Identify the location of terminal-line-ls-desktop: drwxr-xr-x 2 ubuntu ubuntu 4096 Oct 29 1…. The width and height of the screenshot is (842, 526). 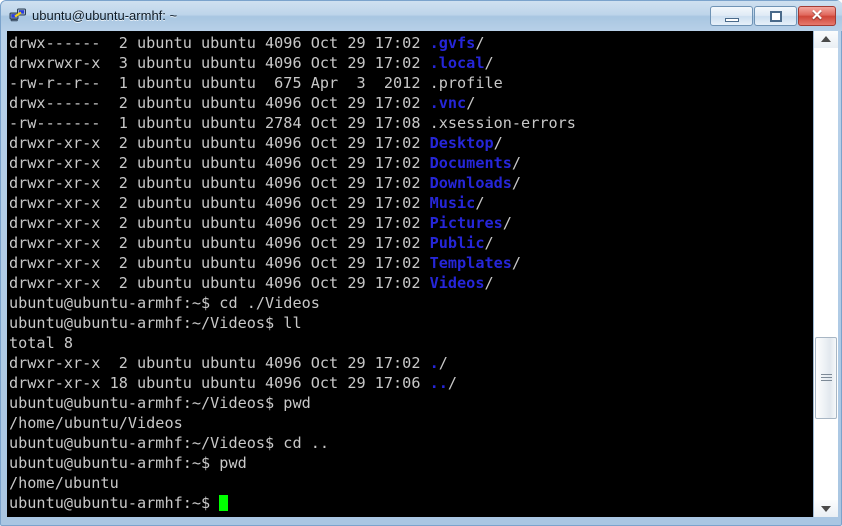
(292, 143).